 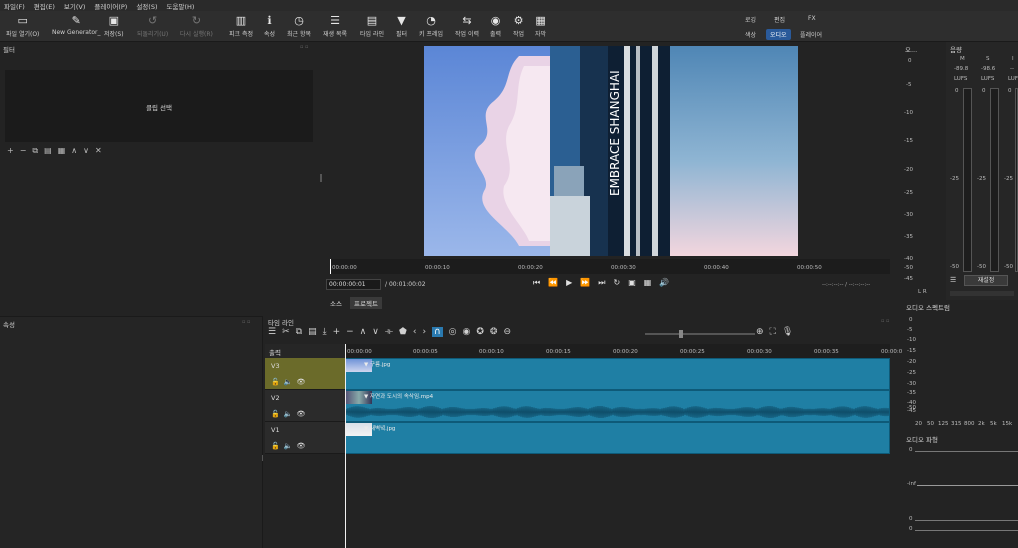 What do you see at coordinates (569, 283) in the screenshot?
I see `play-icon: ▶` at bounding box center [569, 283].